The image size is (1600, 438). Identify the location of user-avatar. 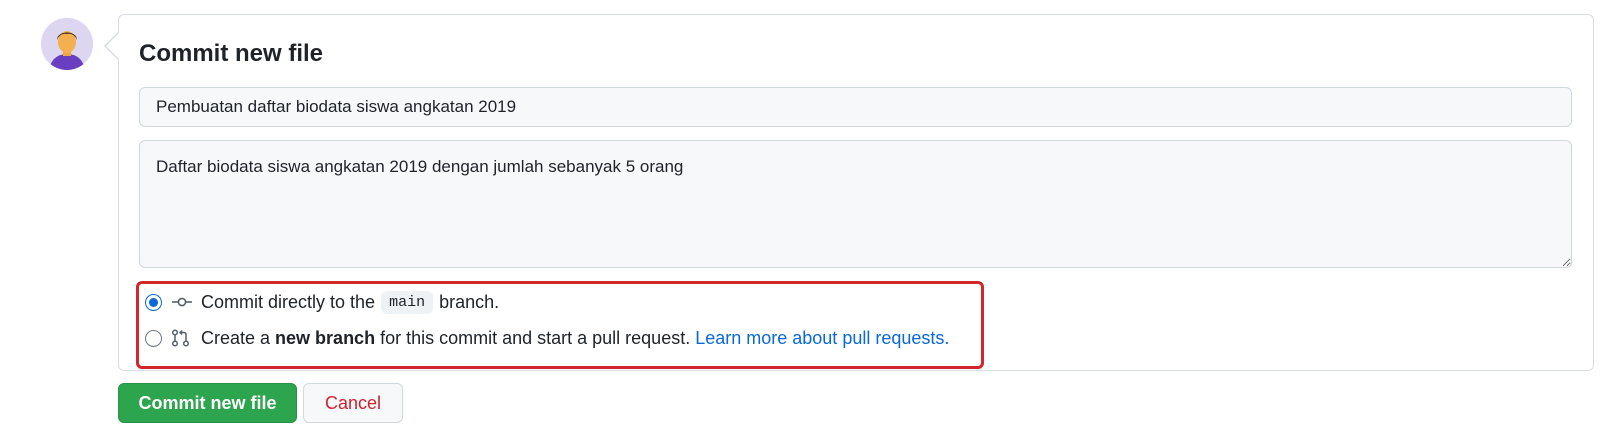
(67, 44).